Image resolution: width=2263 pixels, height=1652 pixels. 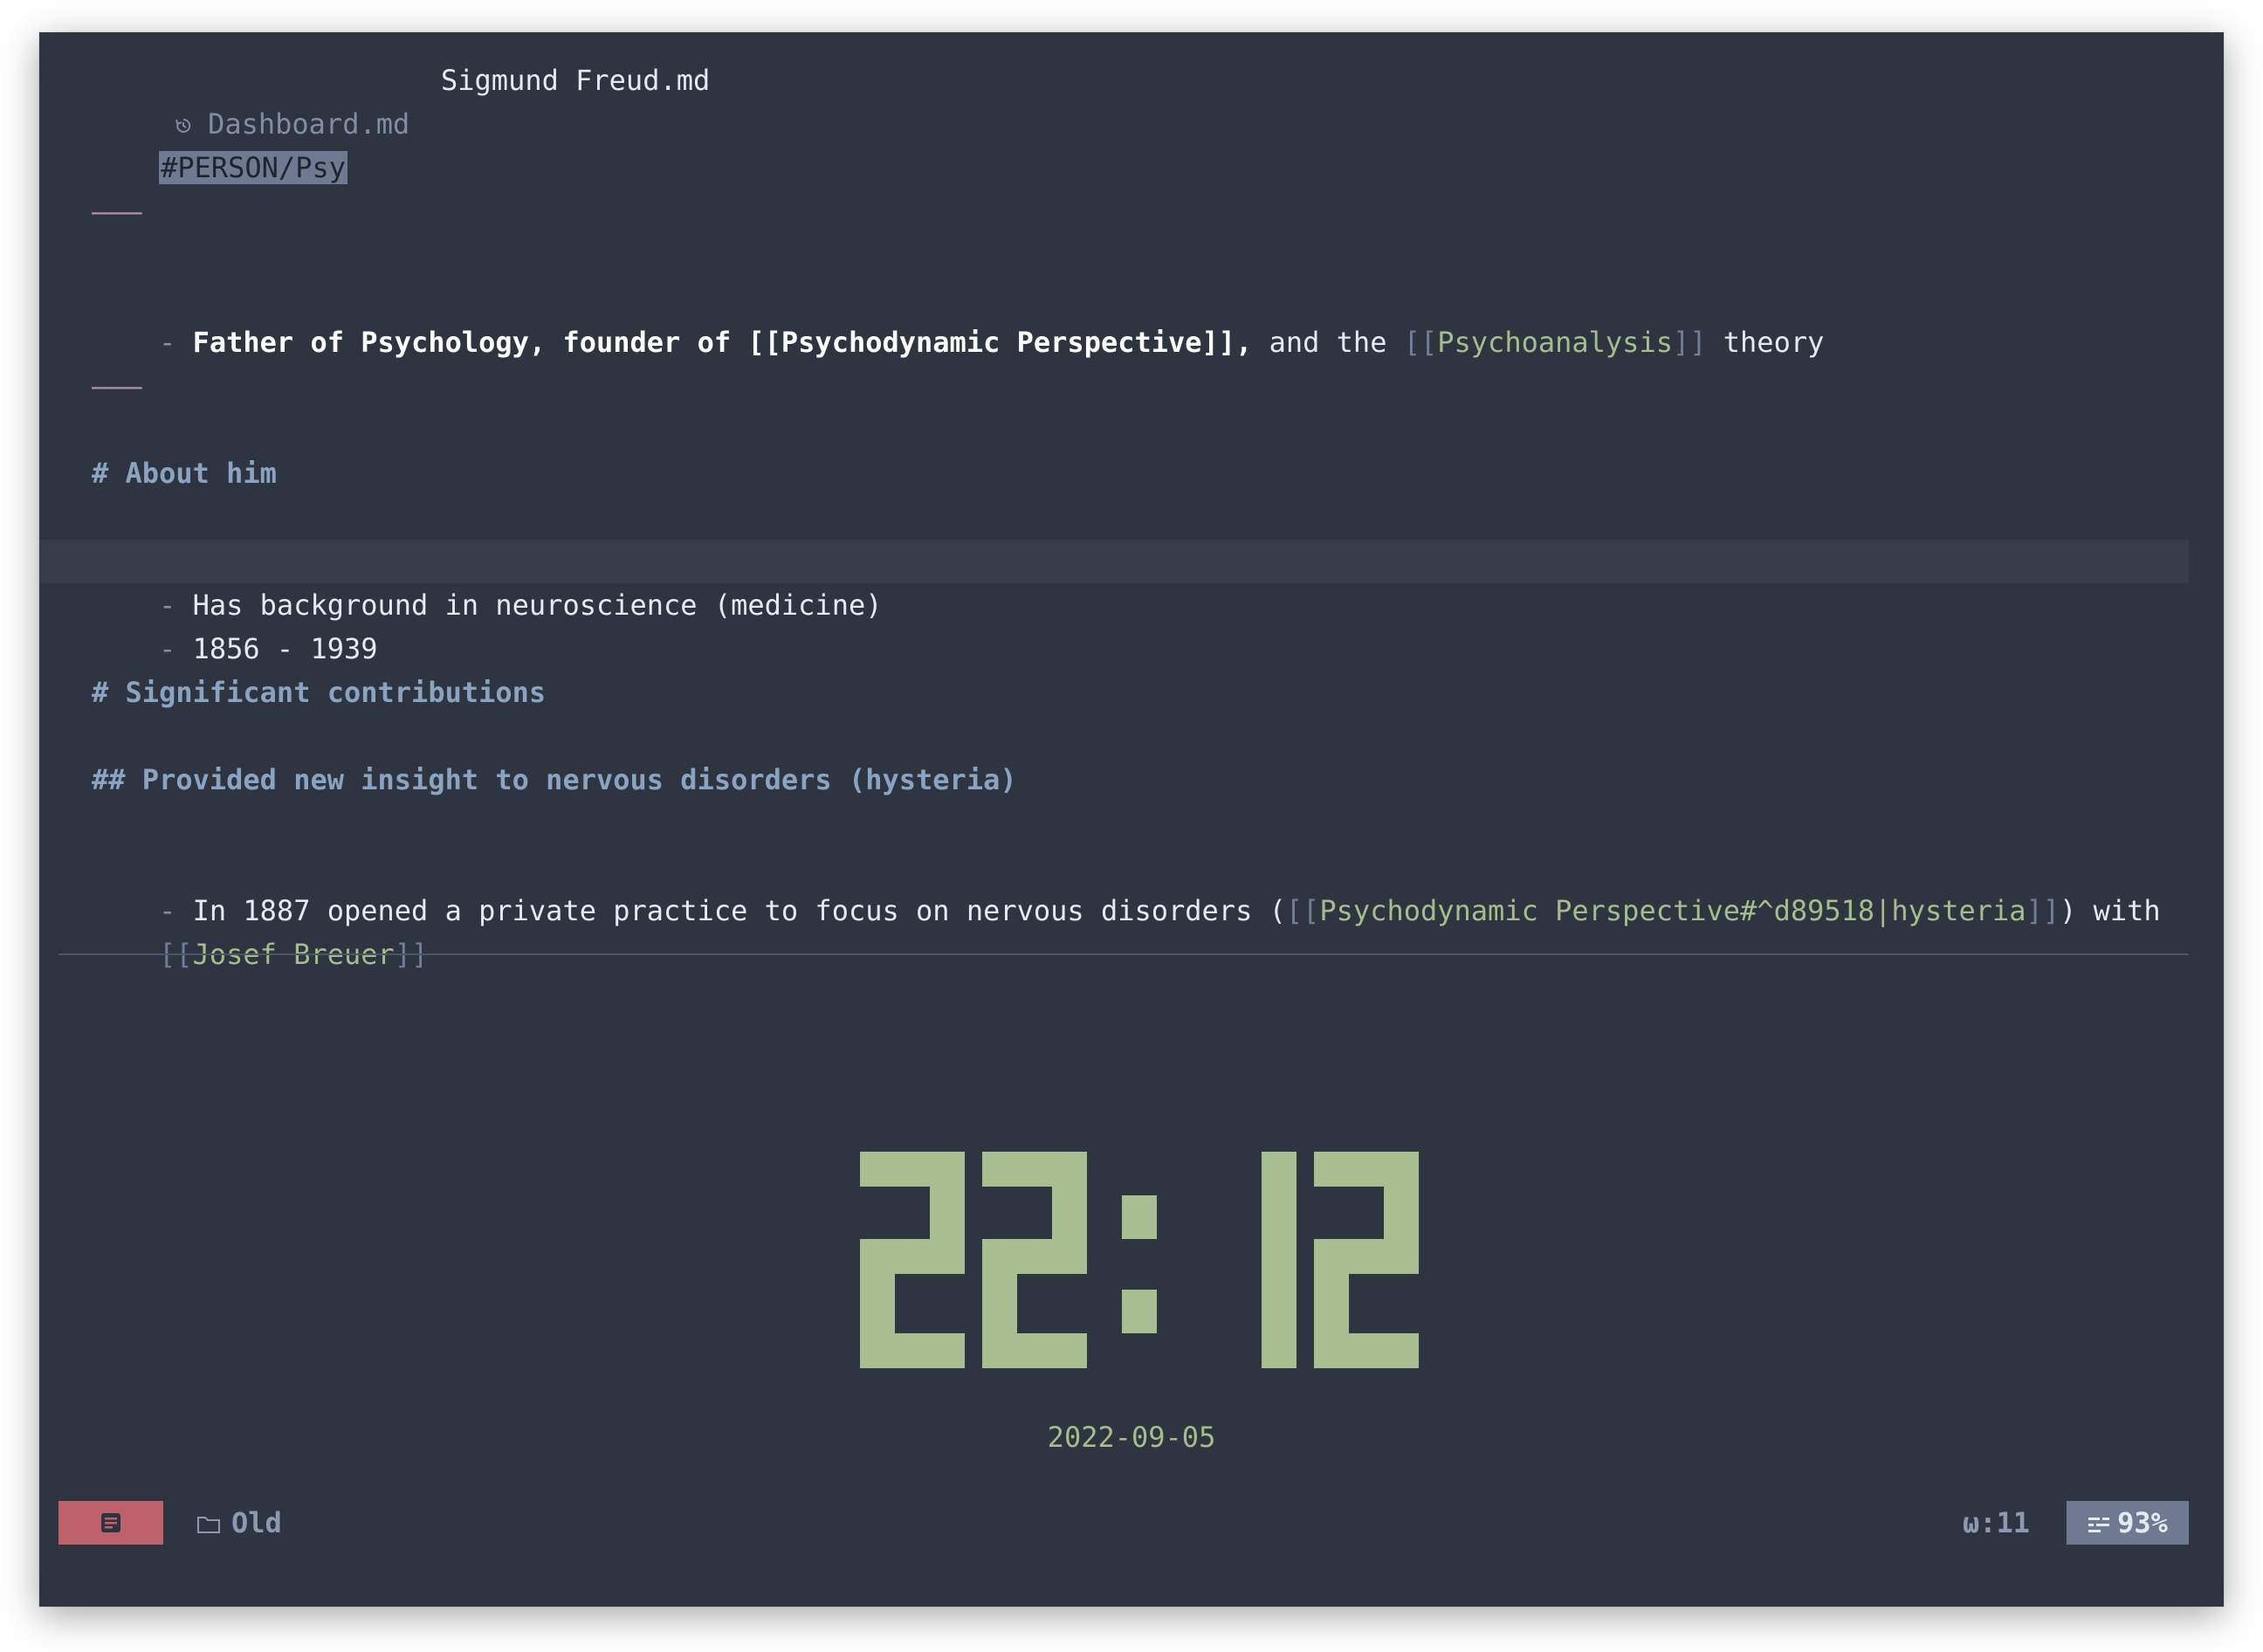 What do you see at coordinates (1131, 1437) in the screenshot?
I see `clock-date: 2022-09-05` at bounding box center [1131, 1437].